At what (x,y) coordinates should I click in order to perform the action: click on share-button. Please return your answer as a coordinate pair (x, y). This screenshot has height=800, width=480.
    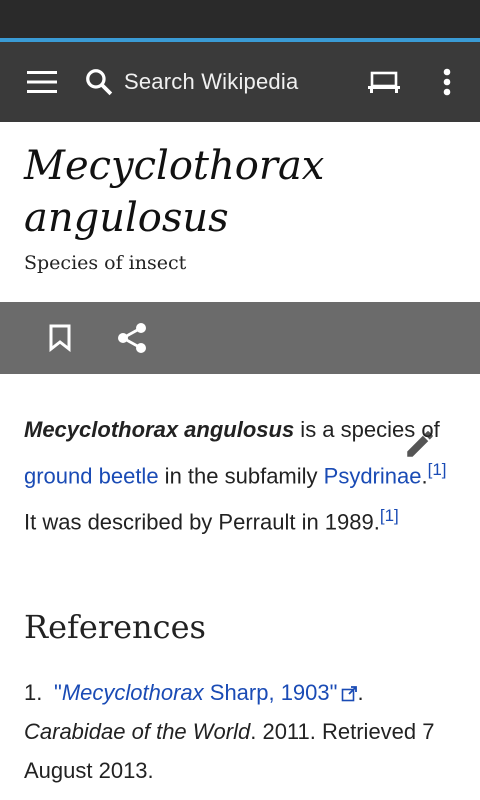
    Looking at the image, I should click on (132, 338).